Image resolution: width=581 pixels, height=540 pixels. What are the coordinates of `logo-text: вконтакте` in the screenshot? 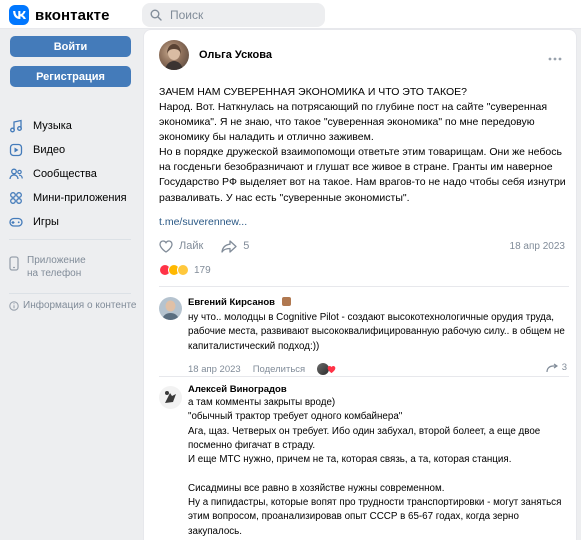 It's located at (72, 15).